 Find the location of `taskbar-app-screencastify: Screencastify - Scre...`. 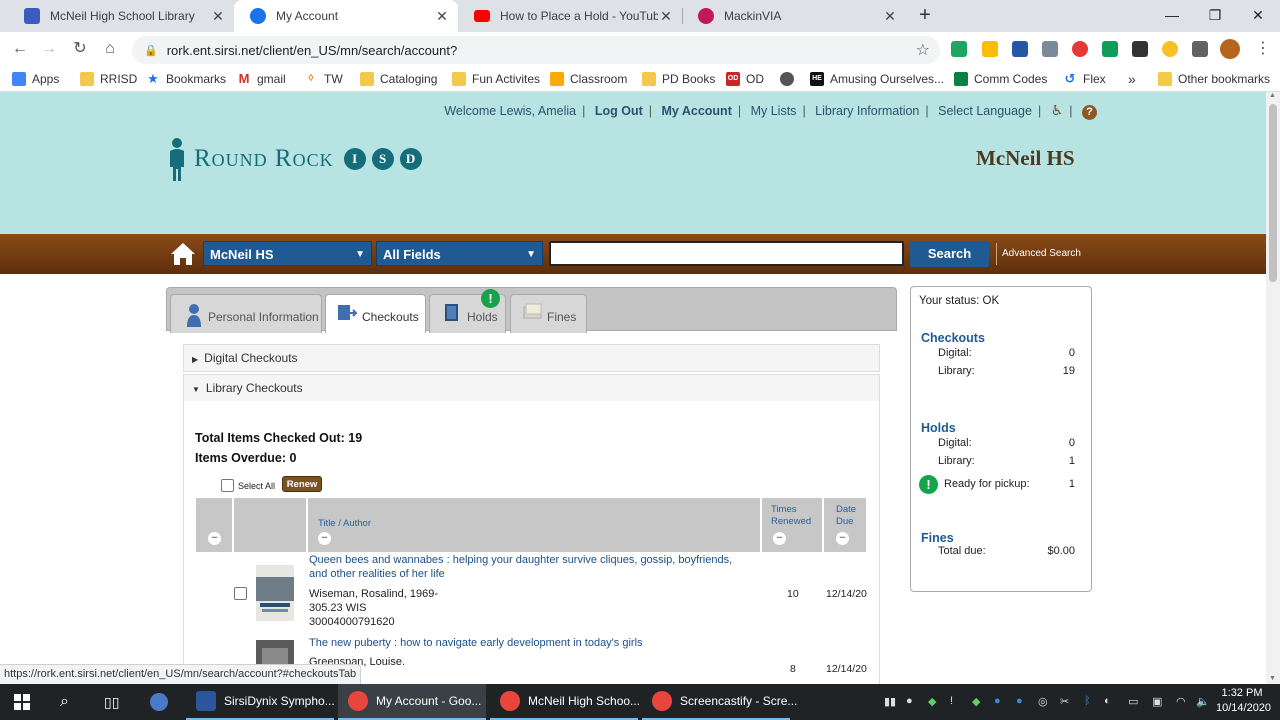

taskbar-app-screencastify: Screencastify - Scre... is located at coordinates (719, 702).